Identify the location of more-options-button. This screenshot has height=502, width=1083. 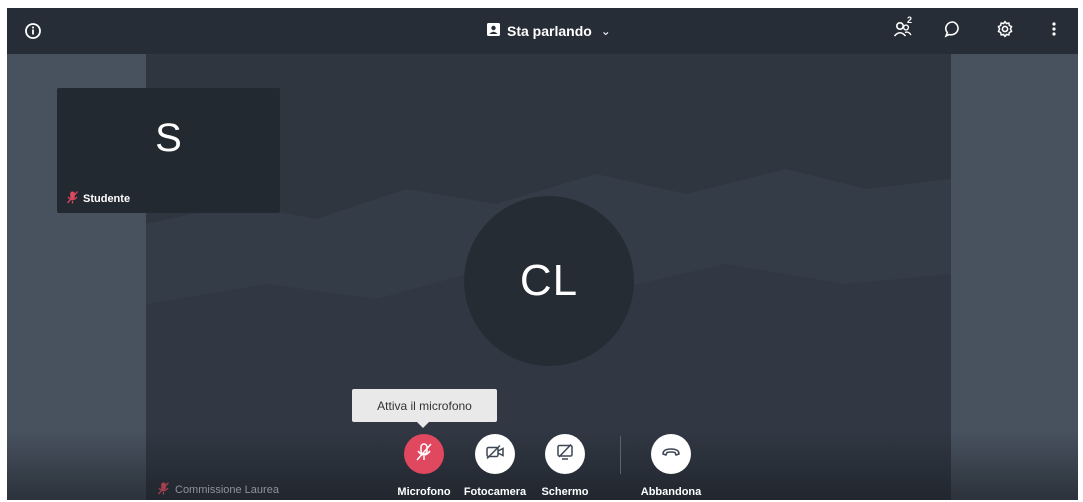
(1054, 31).